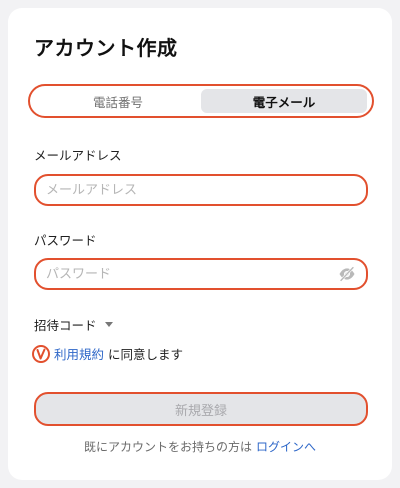  What do you see at coordinates (167, 447) in the screenshot?
I see `login-prompt-text: 既にアカウントをお持ちの方は` at bounding box center [167, 447].